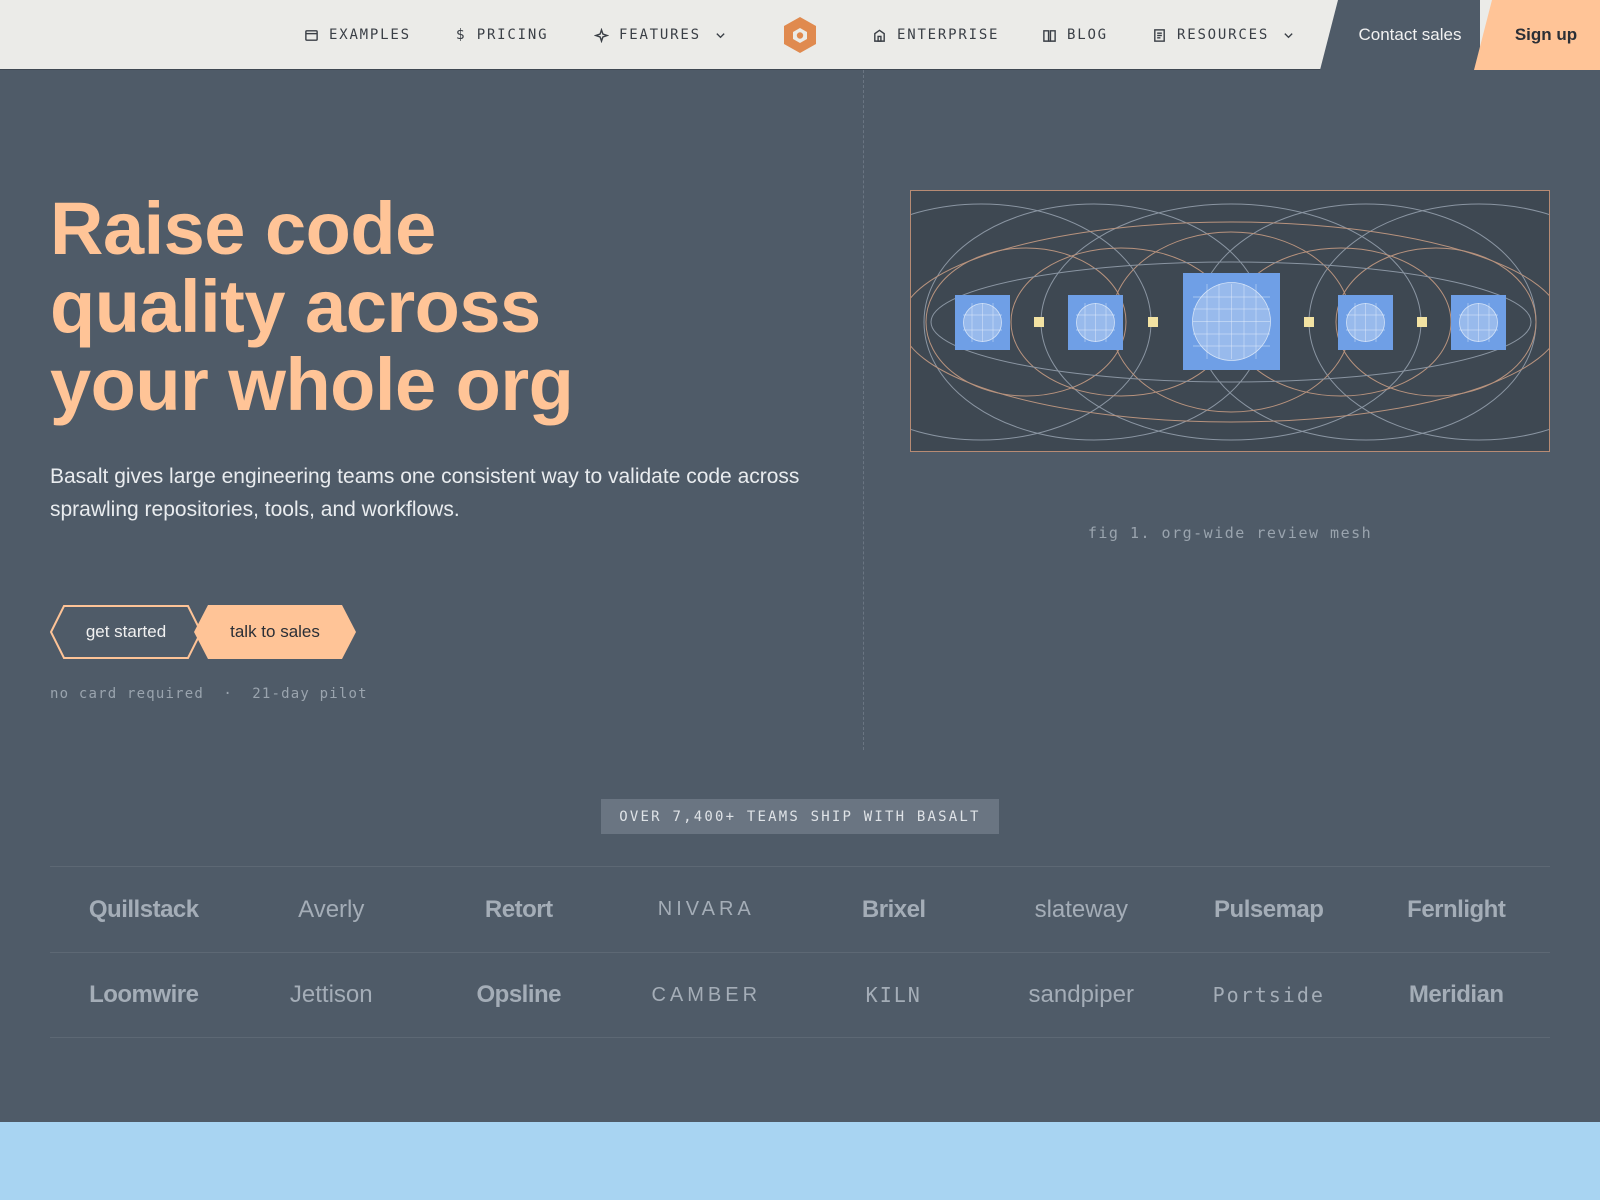 Image resolution: width=1600 pixels, height=1200 pixels. Describe the element at coordinates (1159, 35) in the screenshot. I see `document-icon` at that location.